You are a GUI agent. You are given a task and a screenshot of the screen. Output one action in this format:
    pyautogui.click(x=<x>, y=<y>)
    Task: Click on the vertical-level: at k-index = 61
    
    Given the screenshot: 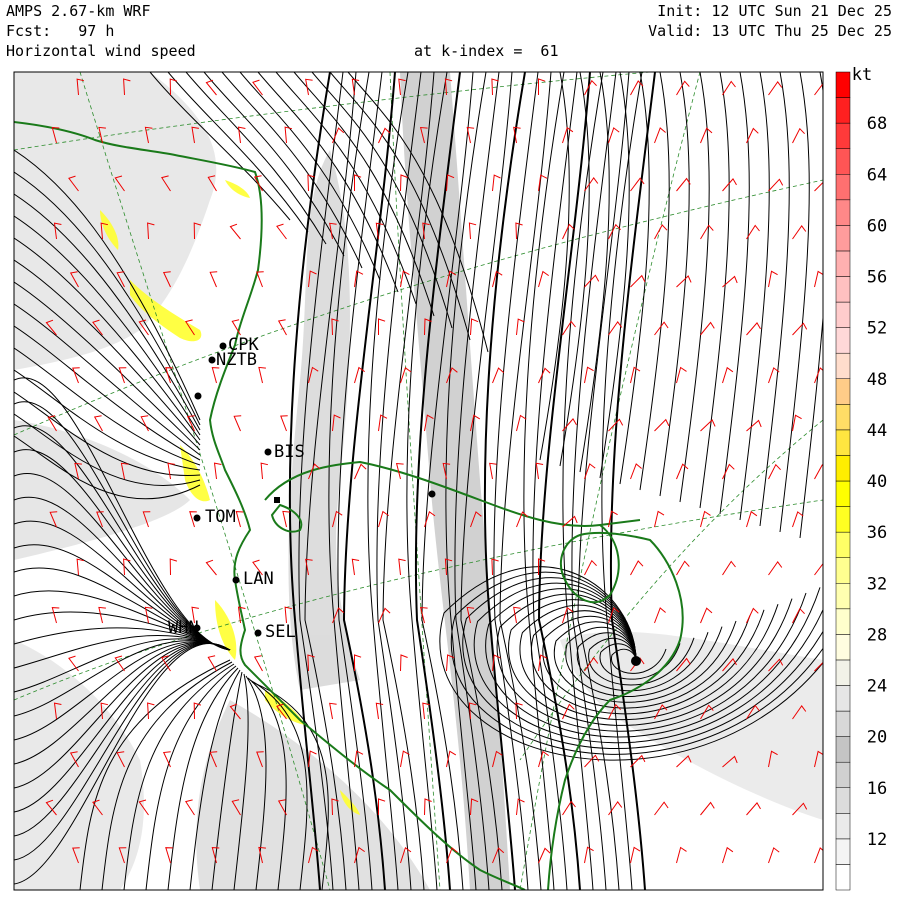 What is the action you would take?
    pyautogui.click(x=486, y=51)
    